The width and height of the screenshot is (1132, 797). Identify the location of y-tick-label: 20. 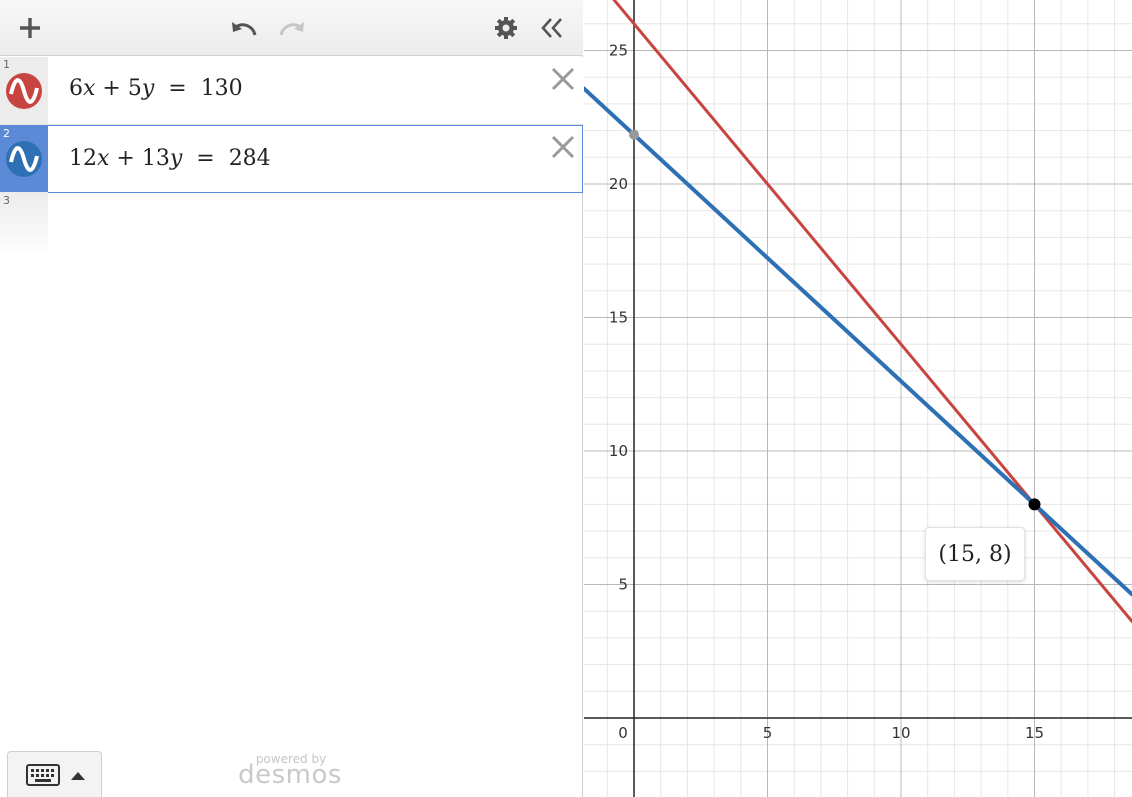
(618, 184).